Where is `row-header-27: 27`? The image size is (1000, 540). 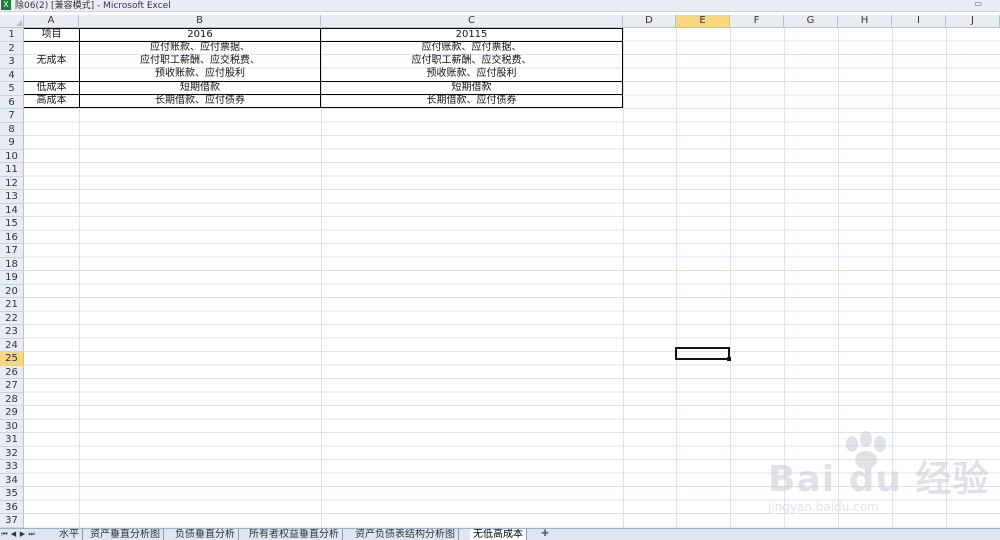 row-header-27: 27 is located at coordinates (12, 386).